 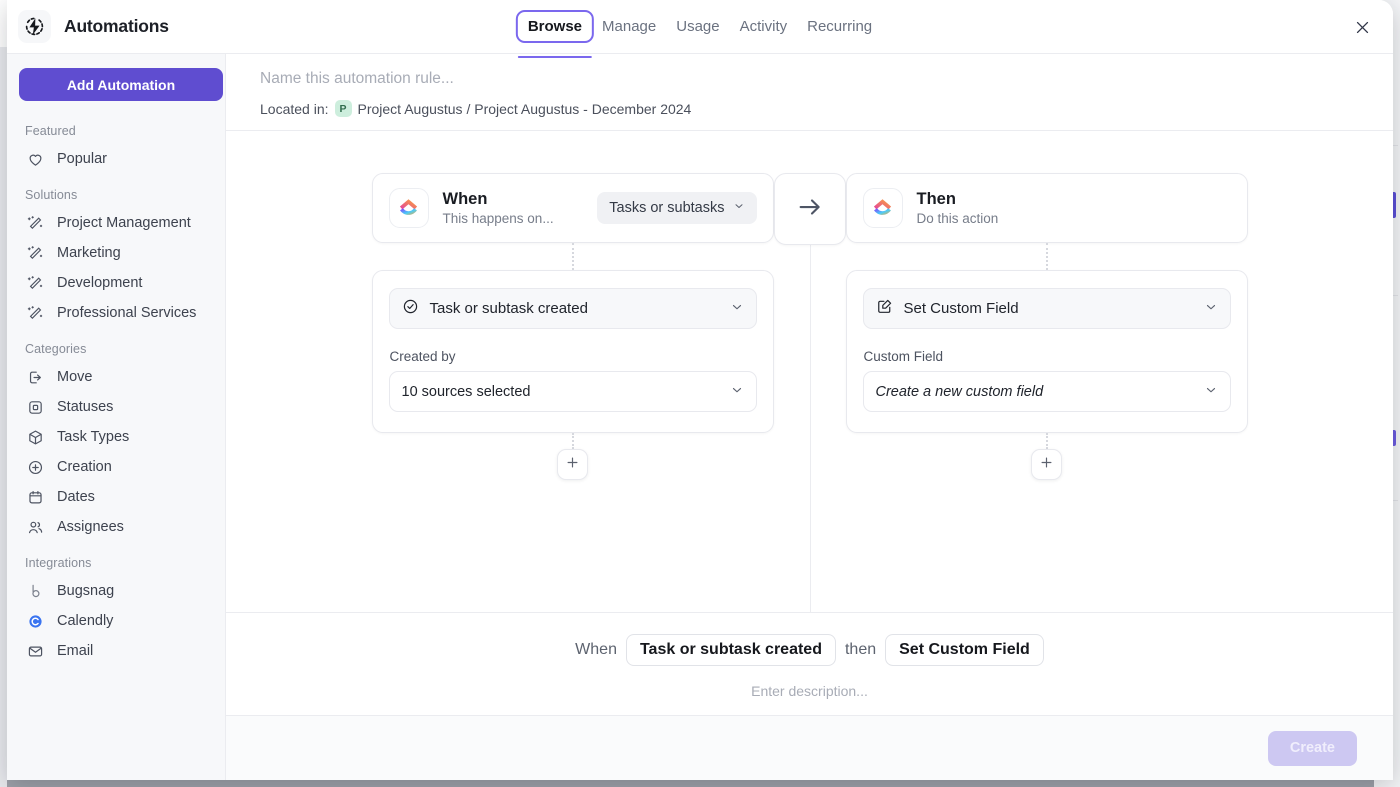 I want to click on trigger-select: Task or subtask created, so click(x=572, y=308).